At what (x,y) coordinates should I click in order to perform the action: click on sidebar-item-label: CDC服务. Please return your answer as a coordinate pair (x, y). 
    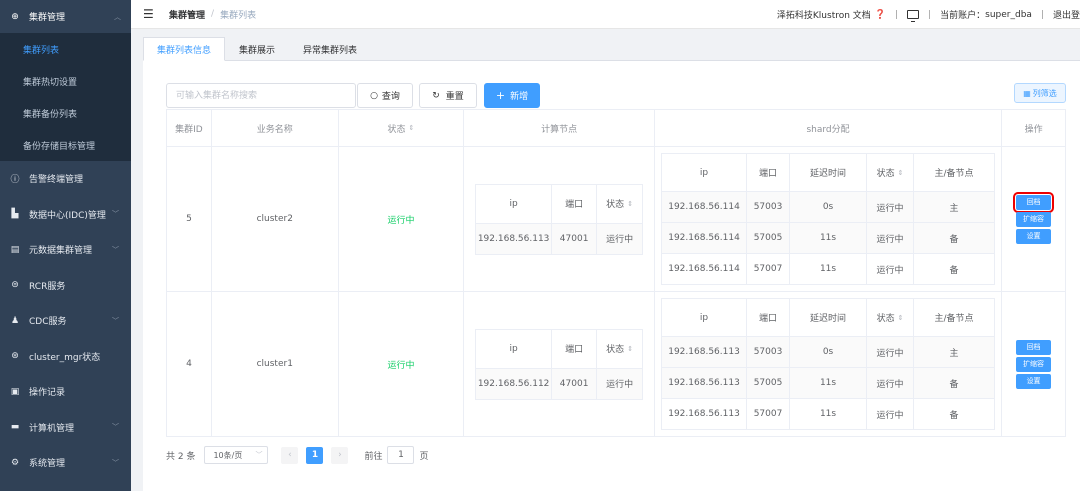
    Looking at the image, I should click on (48, 322).